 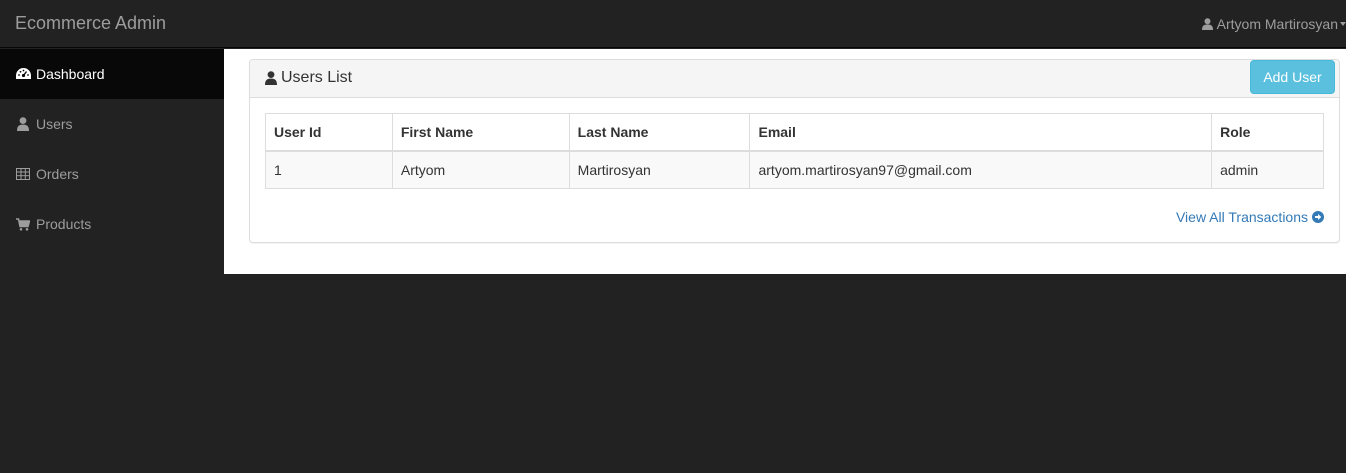 I want to click on dashboard-icon, so click(x=23, y=74).